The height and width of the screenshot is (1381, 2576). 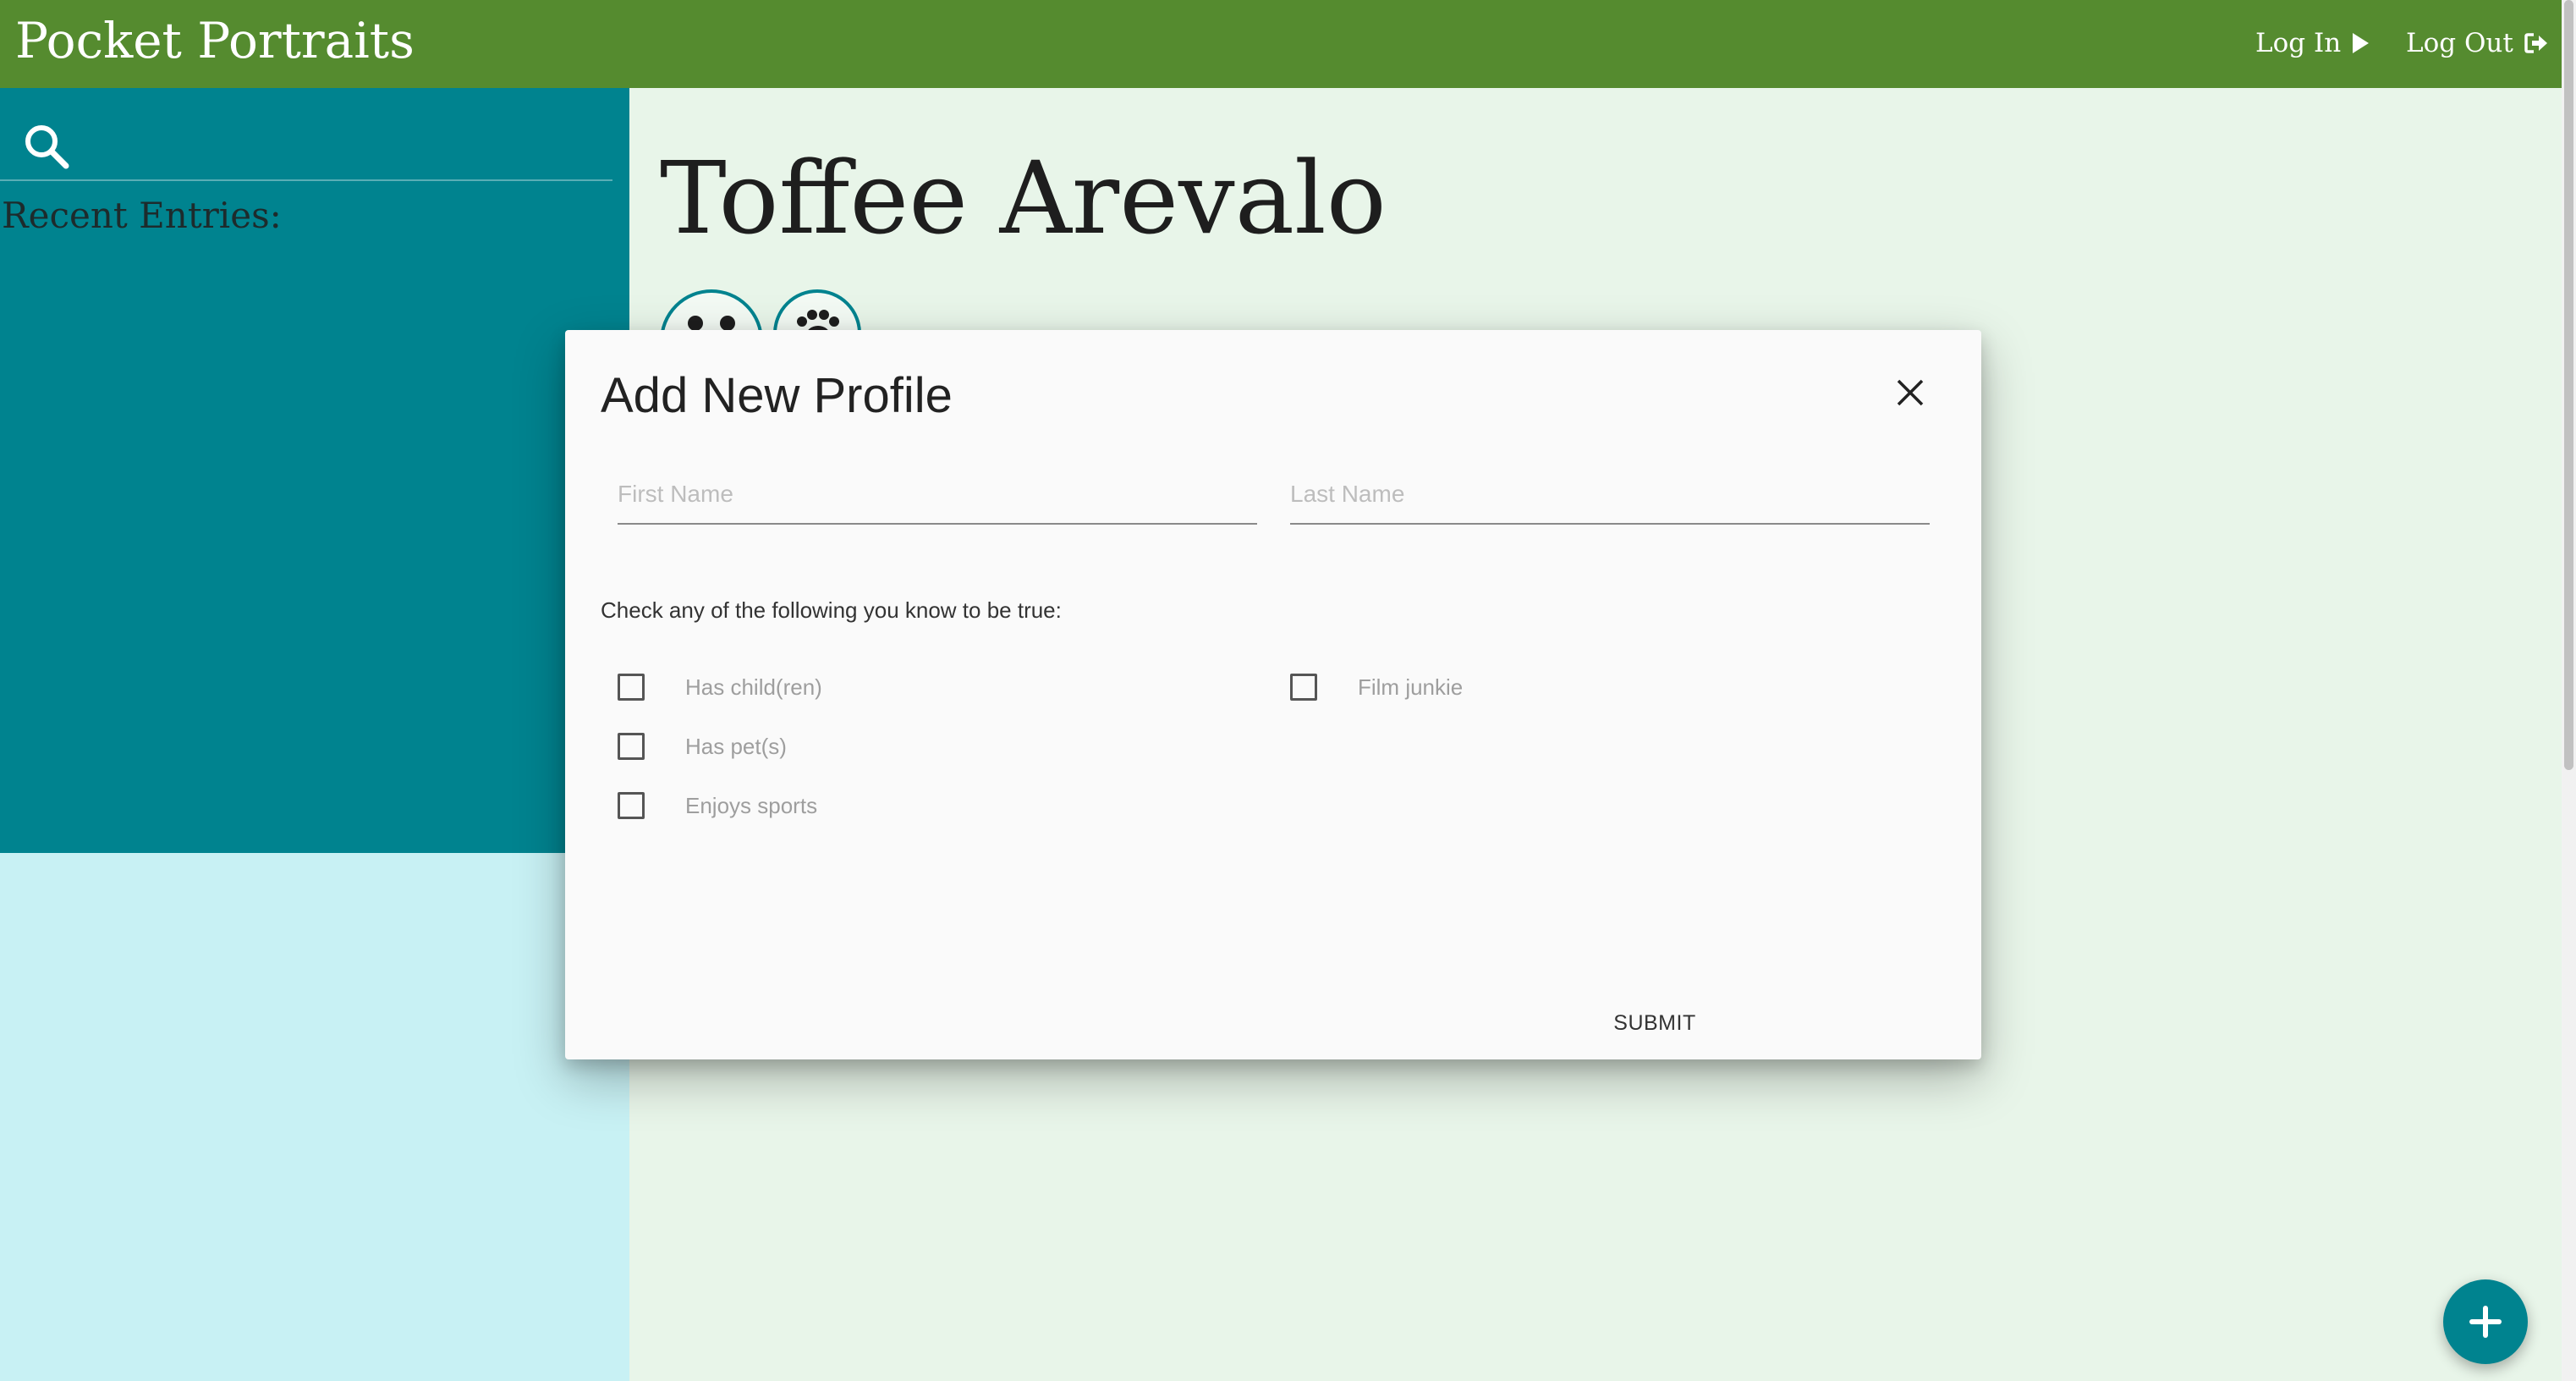 I want to click on recent-entries-heading: Recent Entries:, so click(x=142, y=215).